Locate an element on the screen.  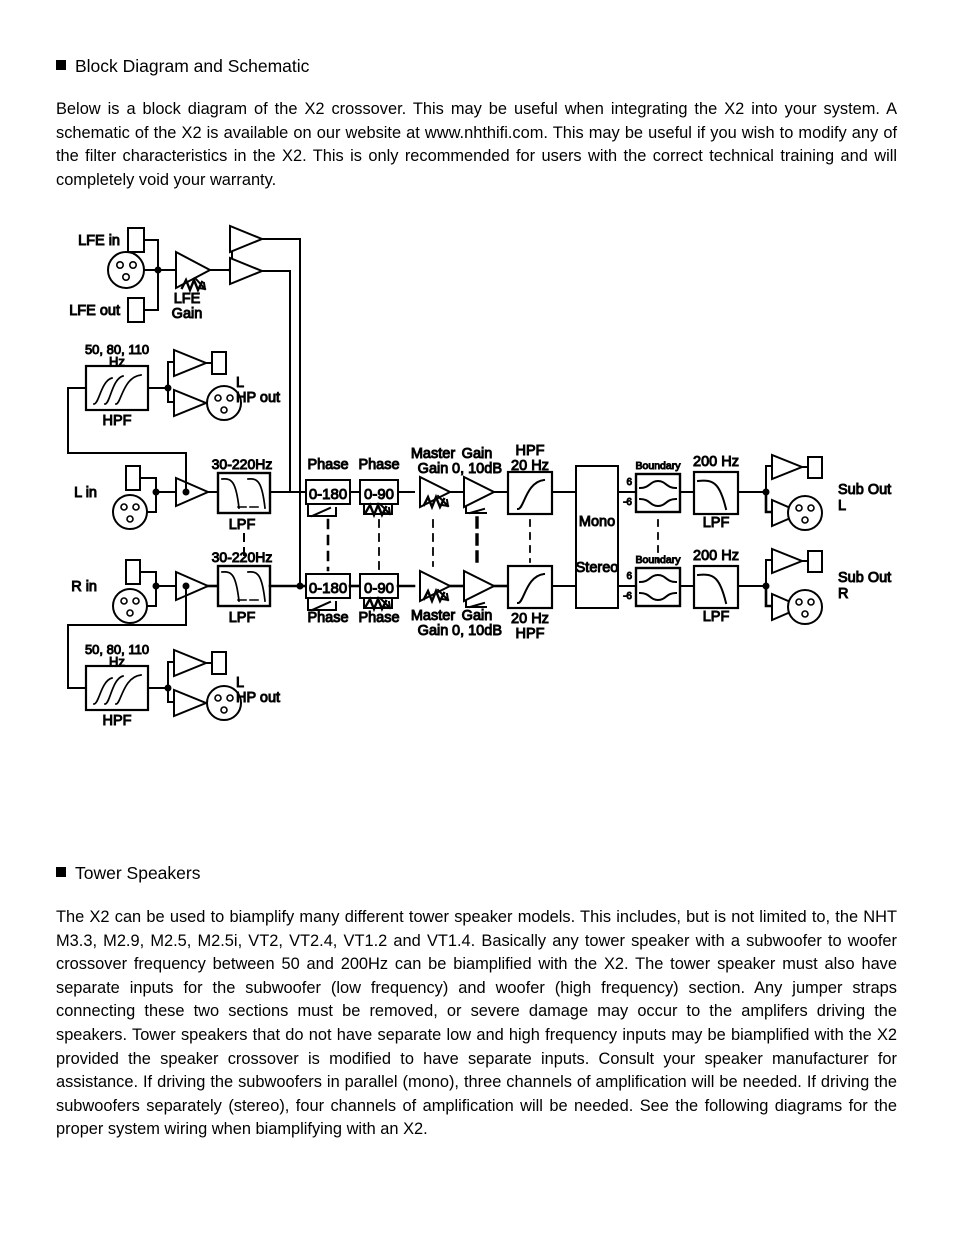
label-master-gain-top-2: Gain is located at coordinates (433, 469).